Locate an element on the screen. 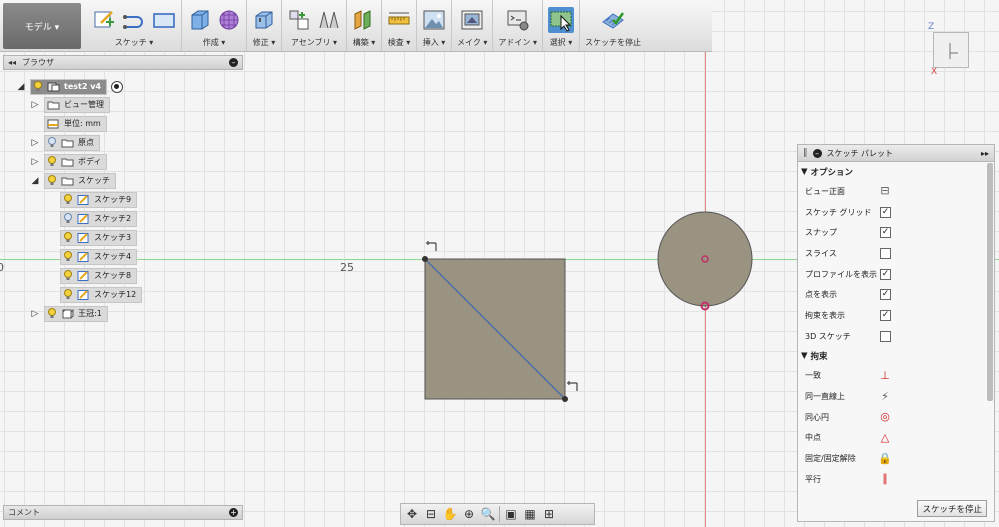 The height and width of the screenshot is (527, 999). scripts-addins-icon is located at coordinates (518, 20).